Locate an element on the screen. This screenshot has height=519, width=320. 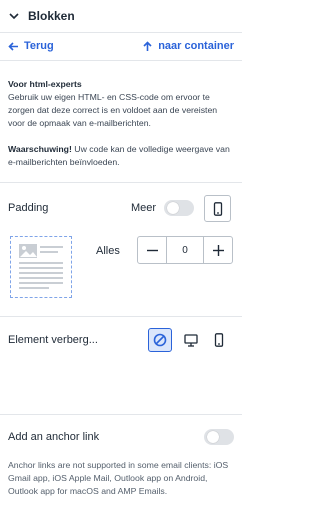
arrow-left-icon is located at coordinates (13, 46).